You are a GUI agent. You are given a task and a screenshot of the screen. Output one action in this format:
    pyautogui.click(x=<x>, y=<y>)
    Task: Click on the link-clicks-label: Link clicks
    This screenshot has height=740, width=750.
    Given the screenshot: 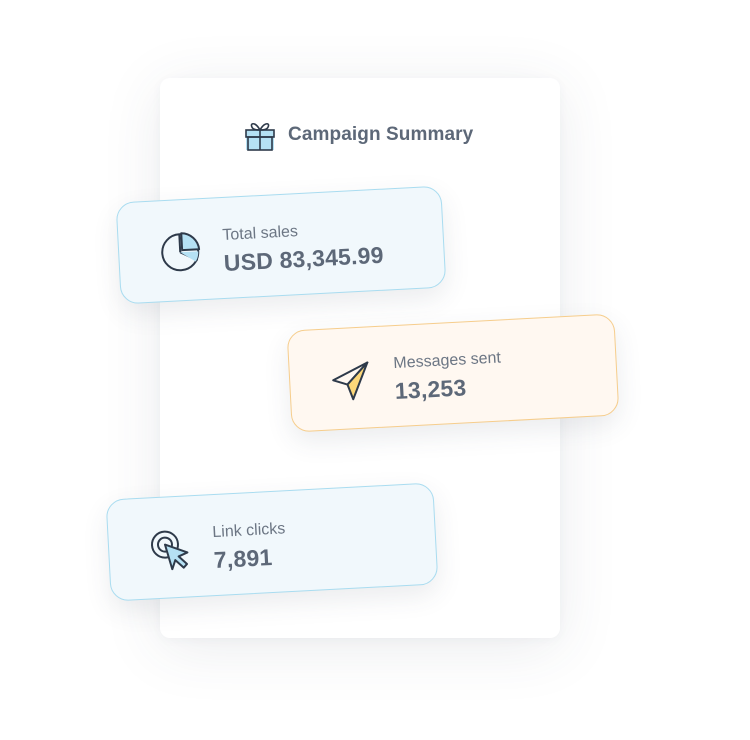 What is the action you would take?
    pyautogui.click(x=248, y=531)
    